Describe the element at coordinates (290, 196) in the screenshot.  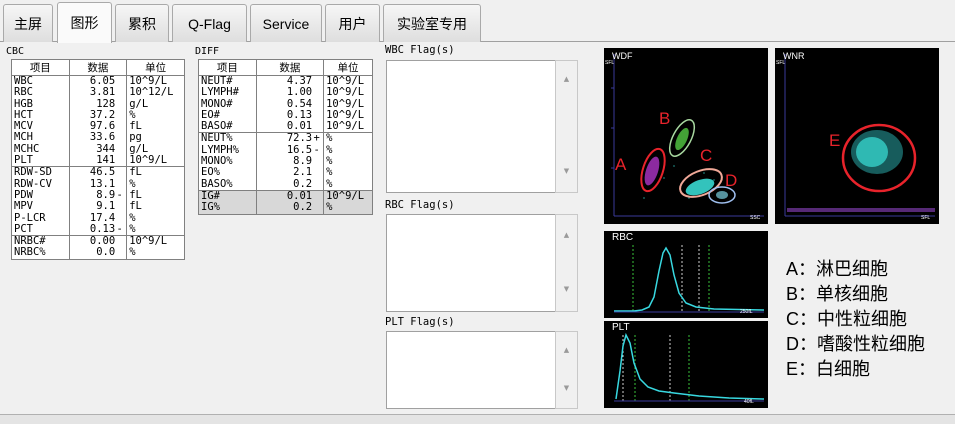
I see `item-value-cell: 0.01` at that location.